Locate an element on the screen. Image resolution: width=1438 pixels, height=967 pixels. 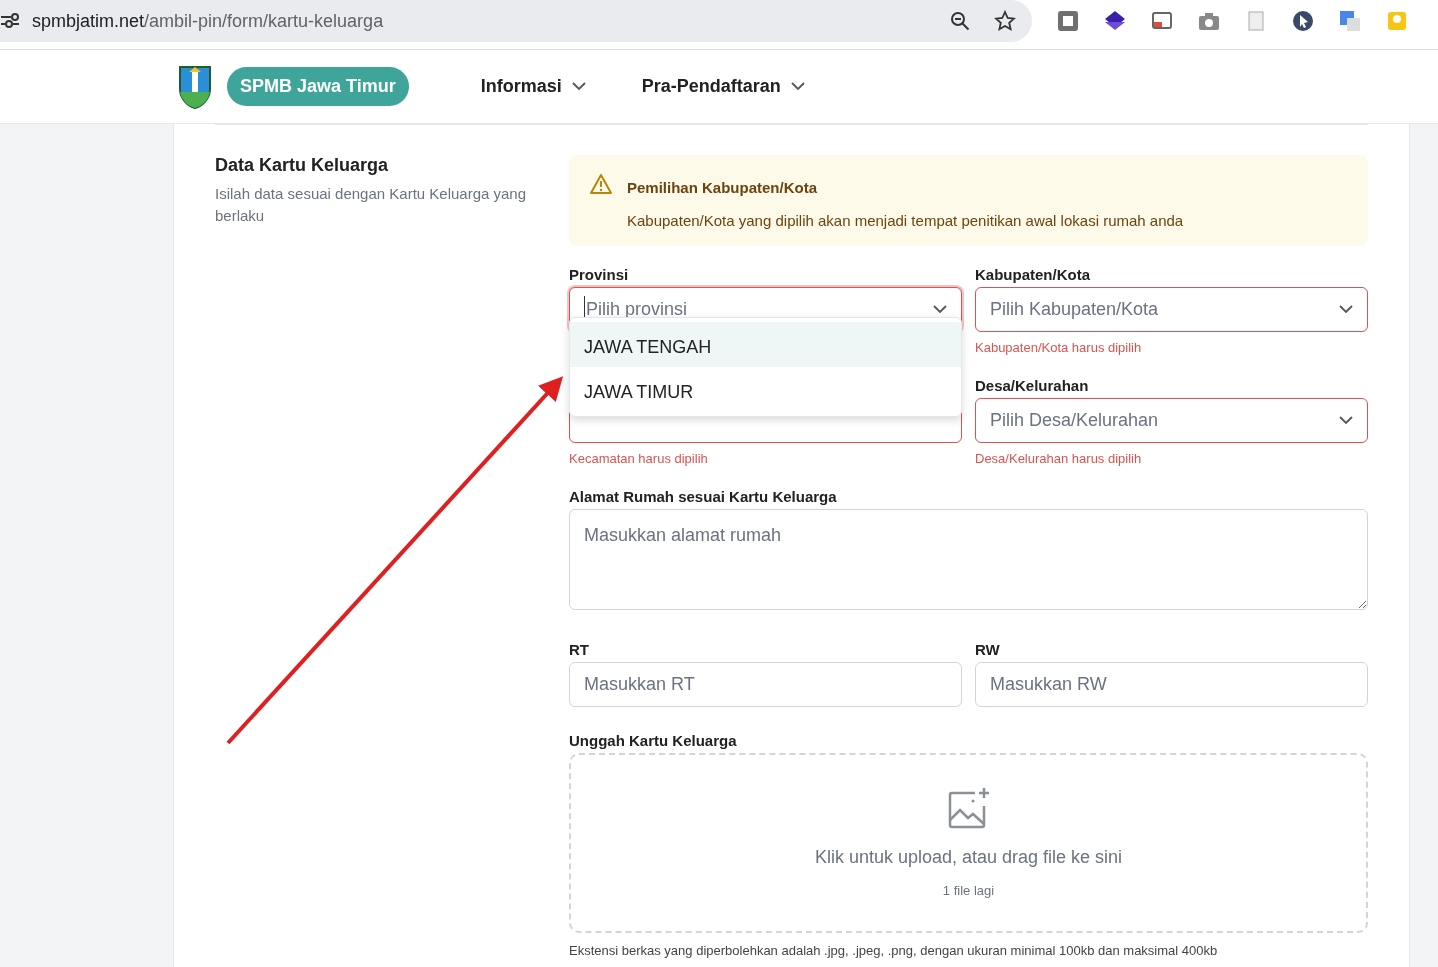
nav-menu: Informasi is located at coordinates (533, 86).